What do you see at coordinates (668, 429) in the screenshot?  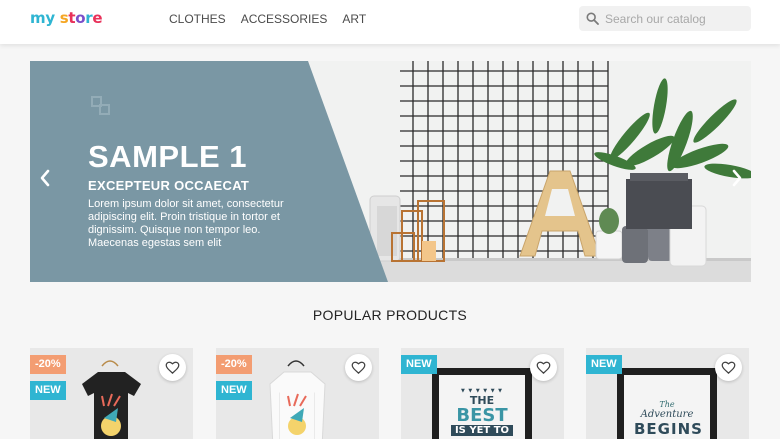 I see `poster-line-3: BEGINS` at bounding box center [668, 429].